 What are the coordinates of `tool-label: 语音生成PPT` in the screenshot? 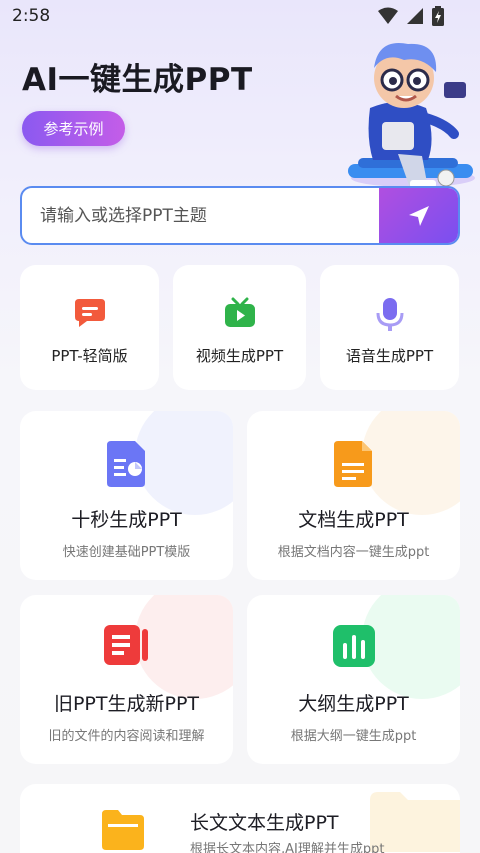 It's located at (389, 356).